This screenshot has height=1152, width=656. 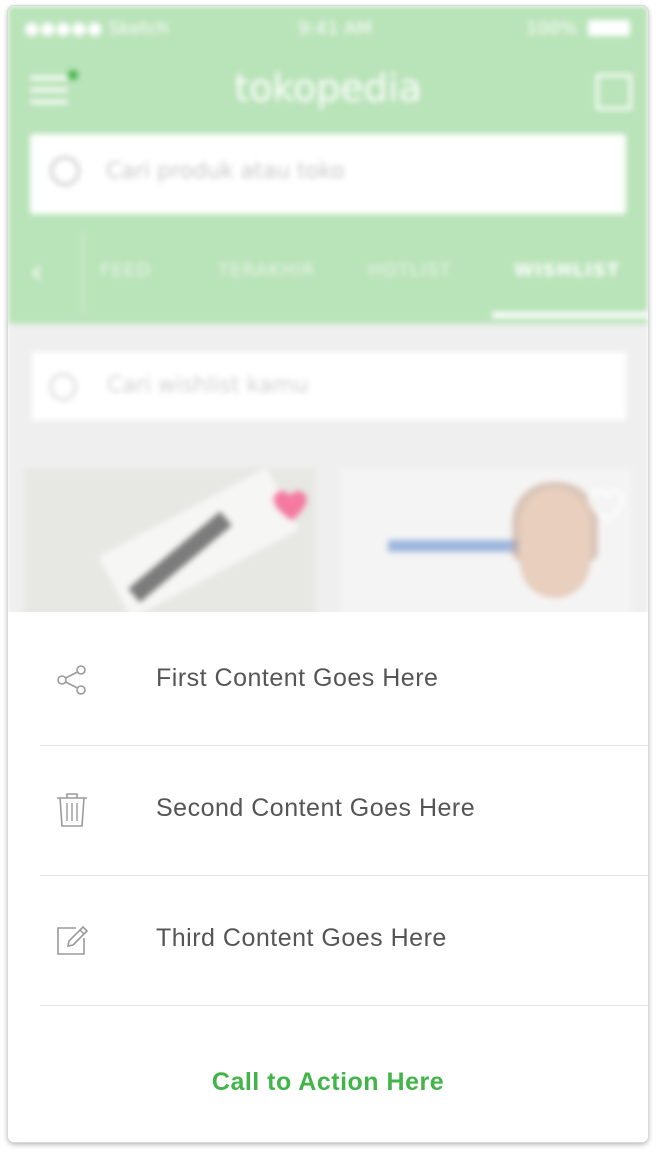 What do you see at coordinates (96, 28) in the screenshot?
I see `carrier-label: ●●●●● Sketch` at bounding box center [96, 28].